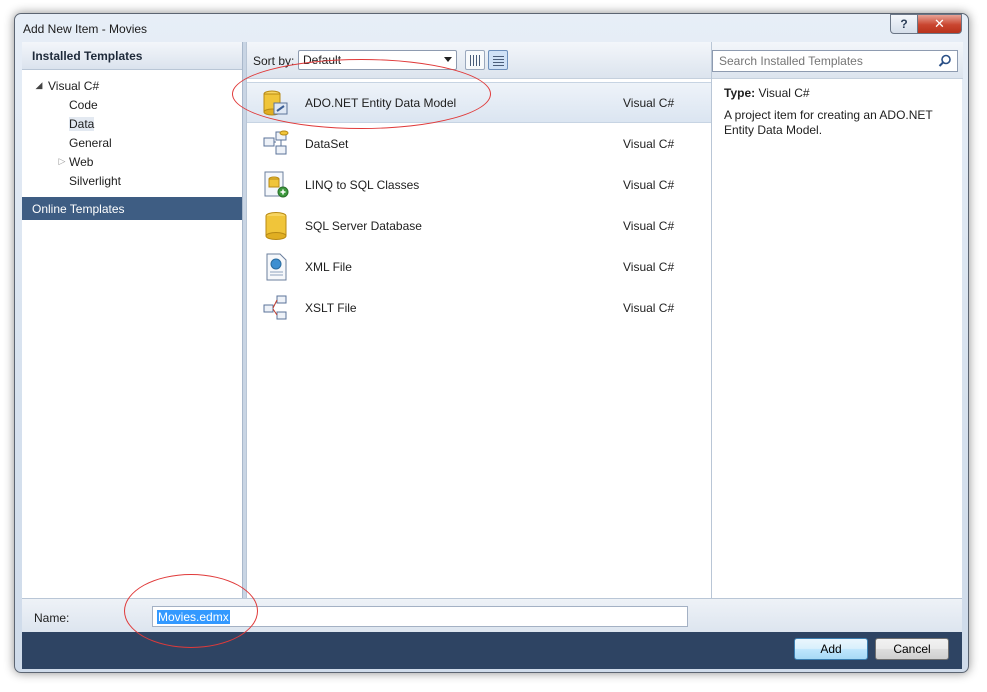 The image size is (987, 692). I want to click on tree-item-label: Code, so click(83, 104).